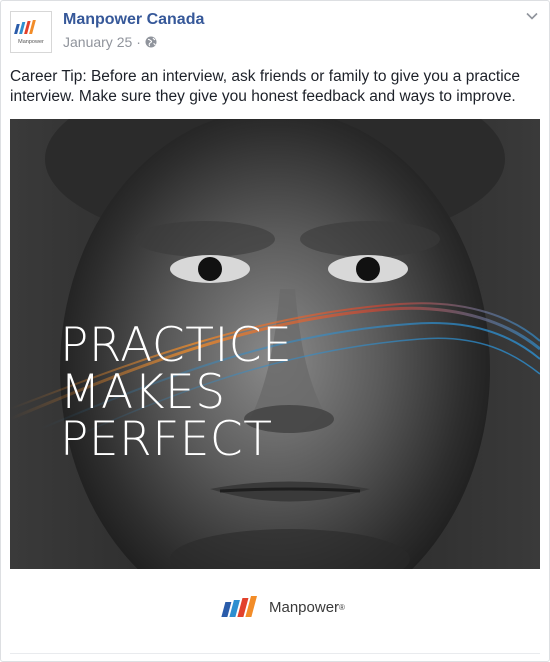  Describe the element at coordinates (143, 392) in the screenshot. I see `overlay-text-line-2: MAKES` at that location.